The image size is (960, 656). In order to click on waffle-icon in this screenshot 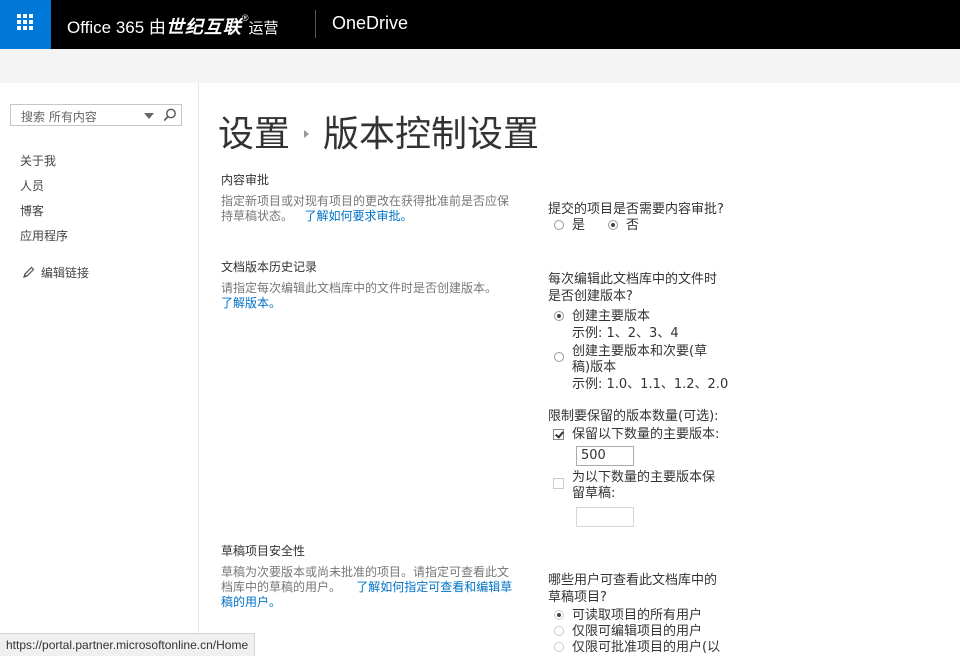, I will do `click(25, 22)`.